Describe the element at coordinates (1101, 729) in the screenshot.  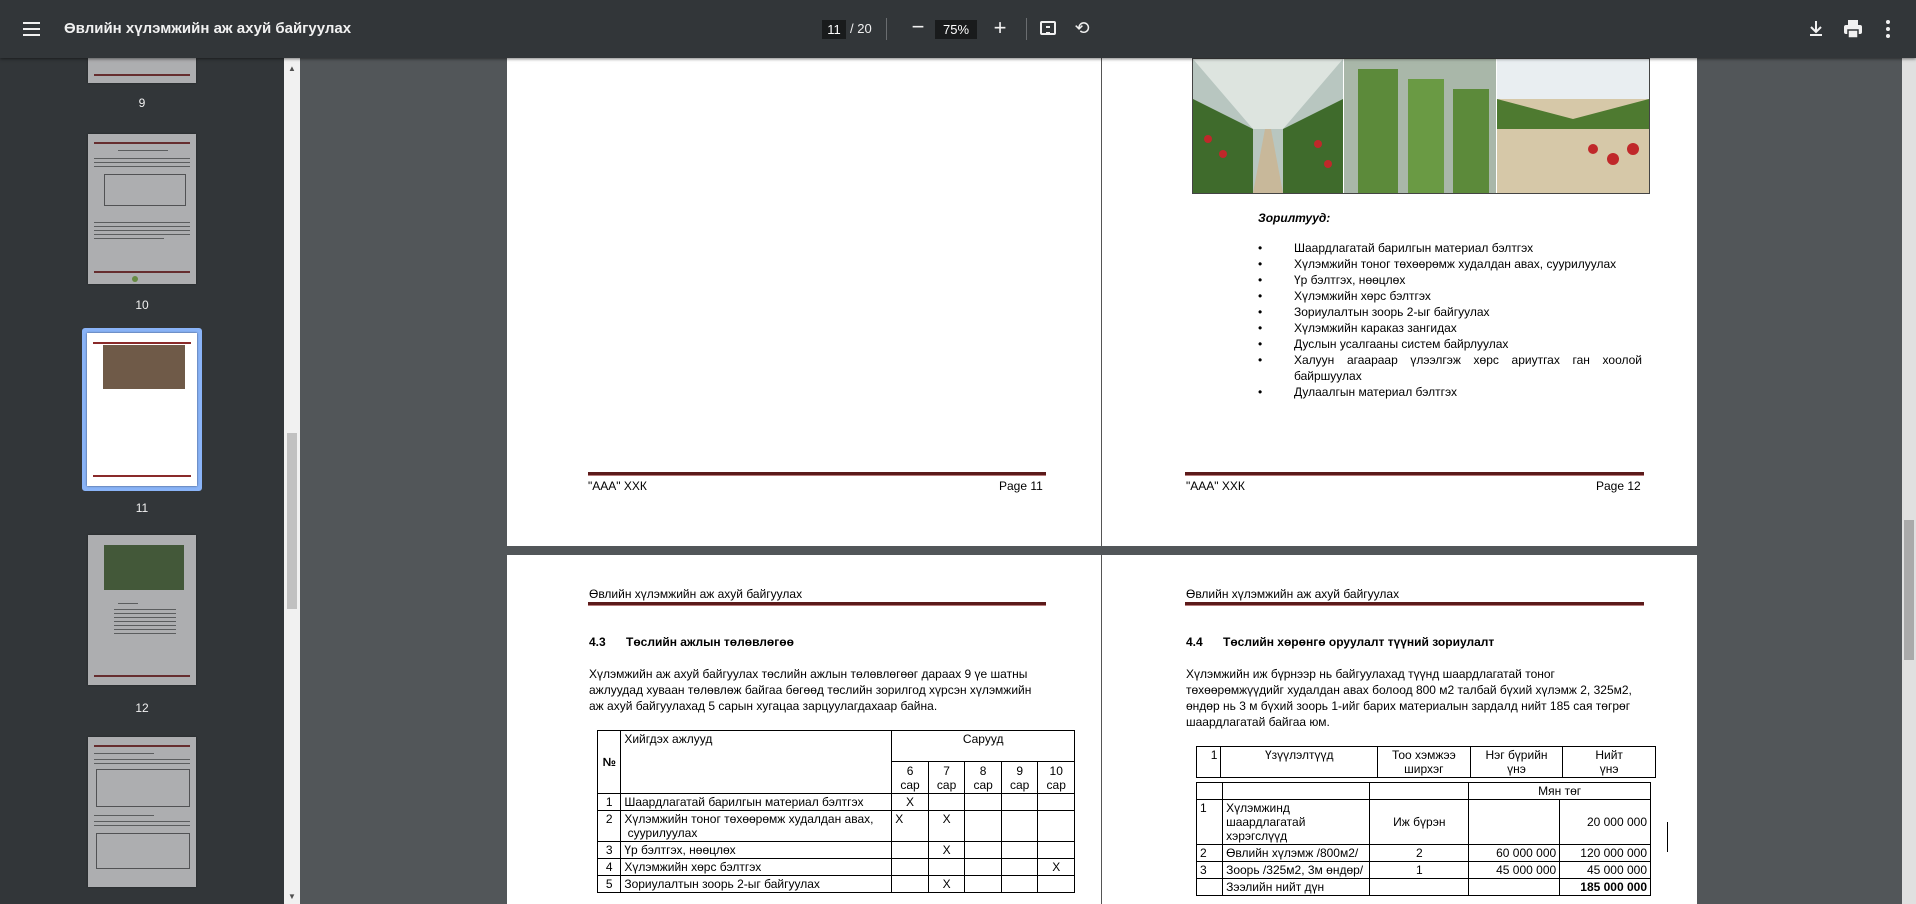
I see `page-spread-divider` at that location.